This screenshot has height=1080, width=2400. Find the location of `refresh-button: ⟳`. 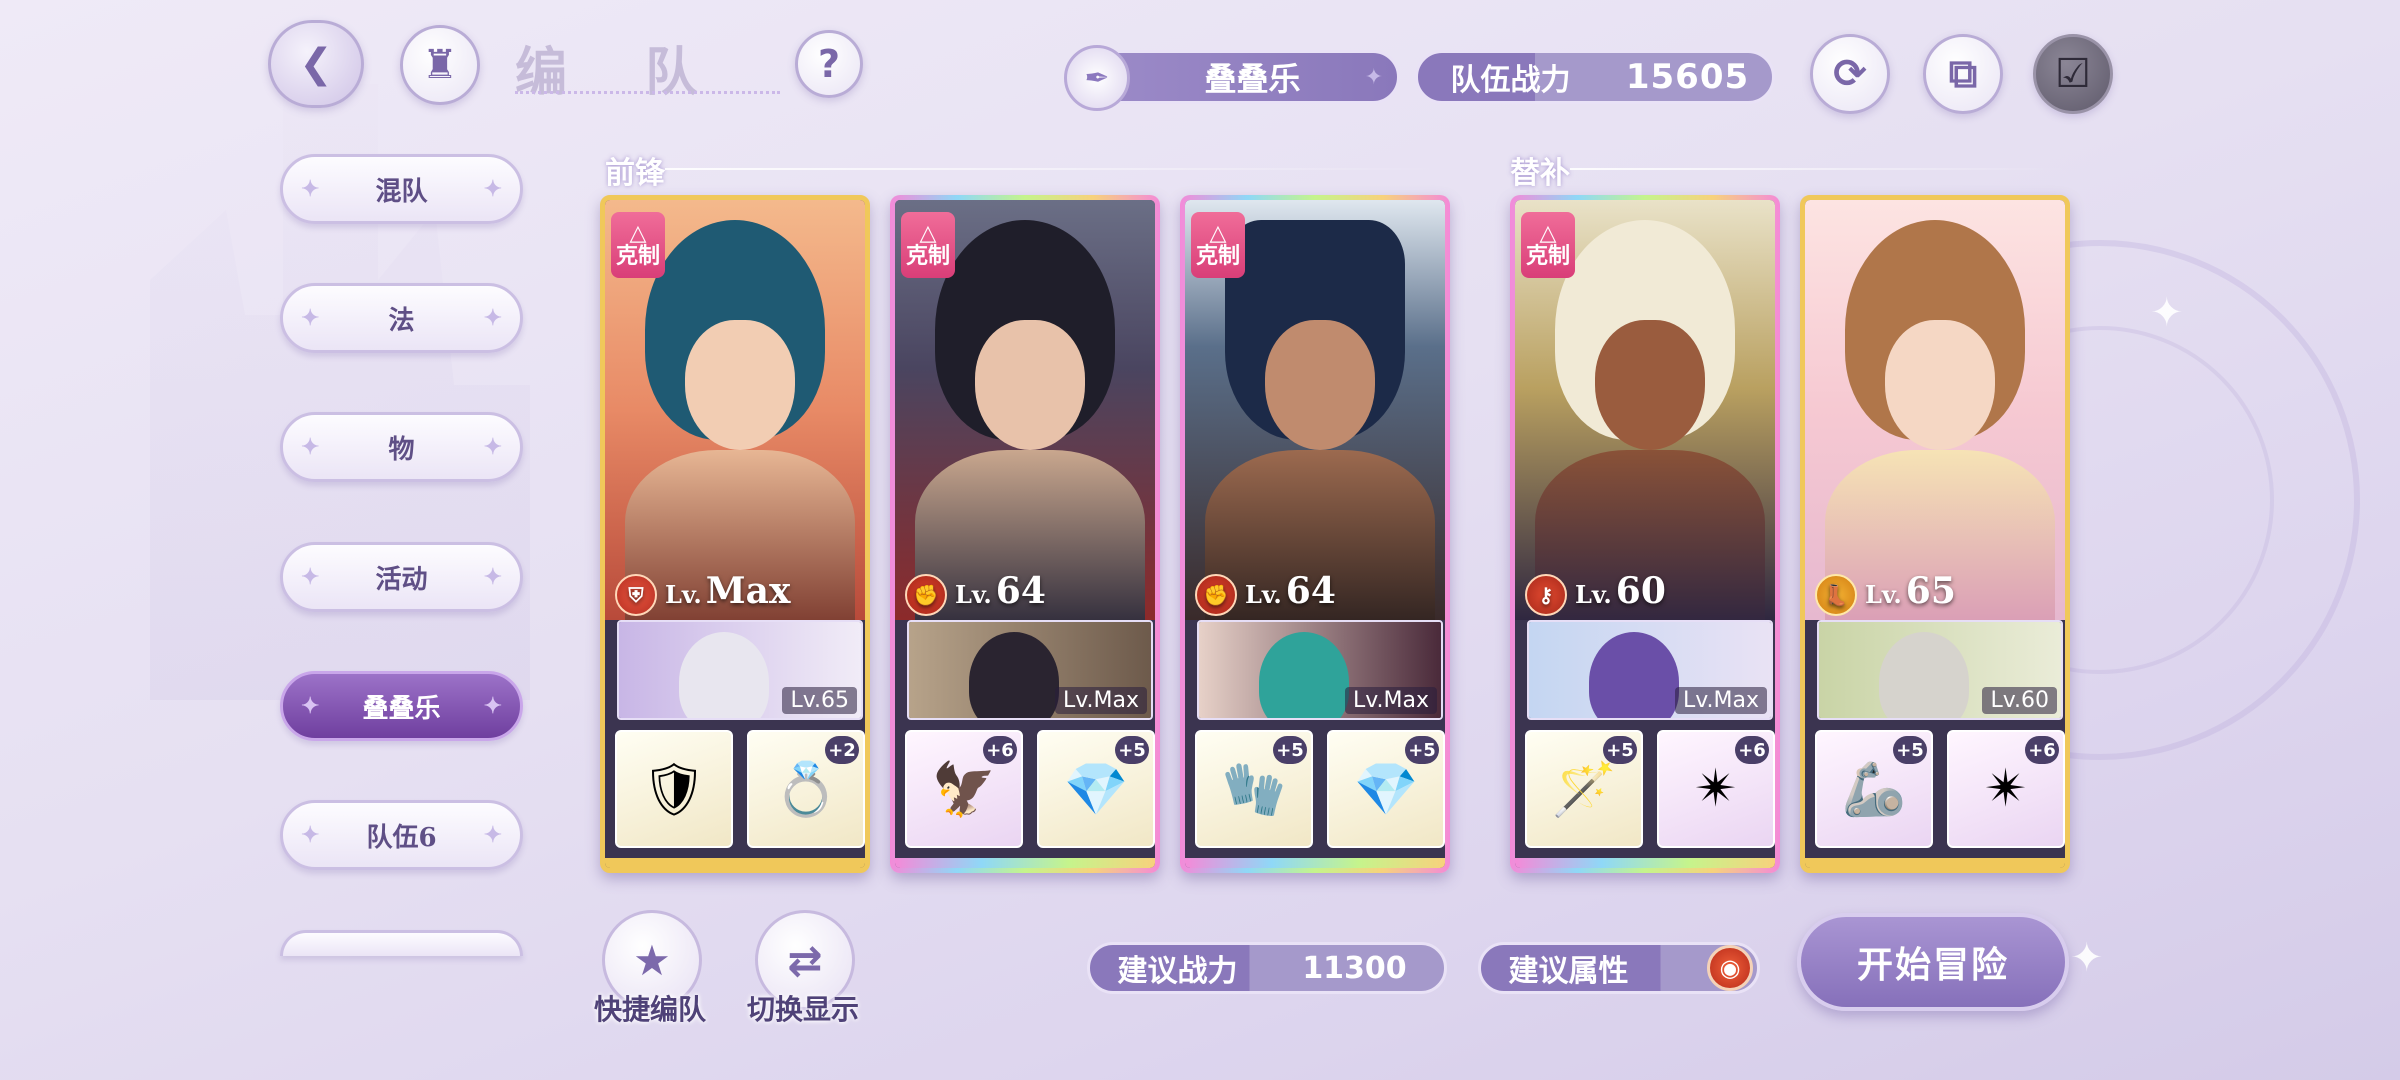

refresh-button: ⟳ is located at coordinates (1850, 74).